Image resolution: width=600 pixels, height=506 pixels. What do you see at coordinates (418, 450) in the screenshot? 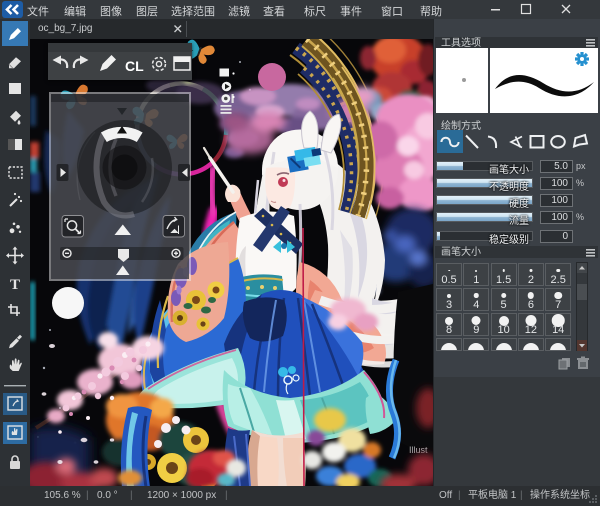
I see `svg-text: Illust` at bounding box center [418, 450].